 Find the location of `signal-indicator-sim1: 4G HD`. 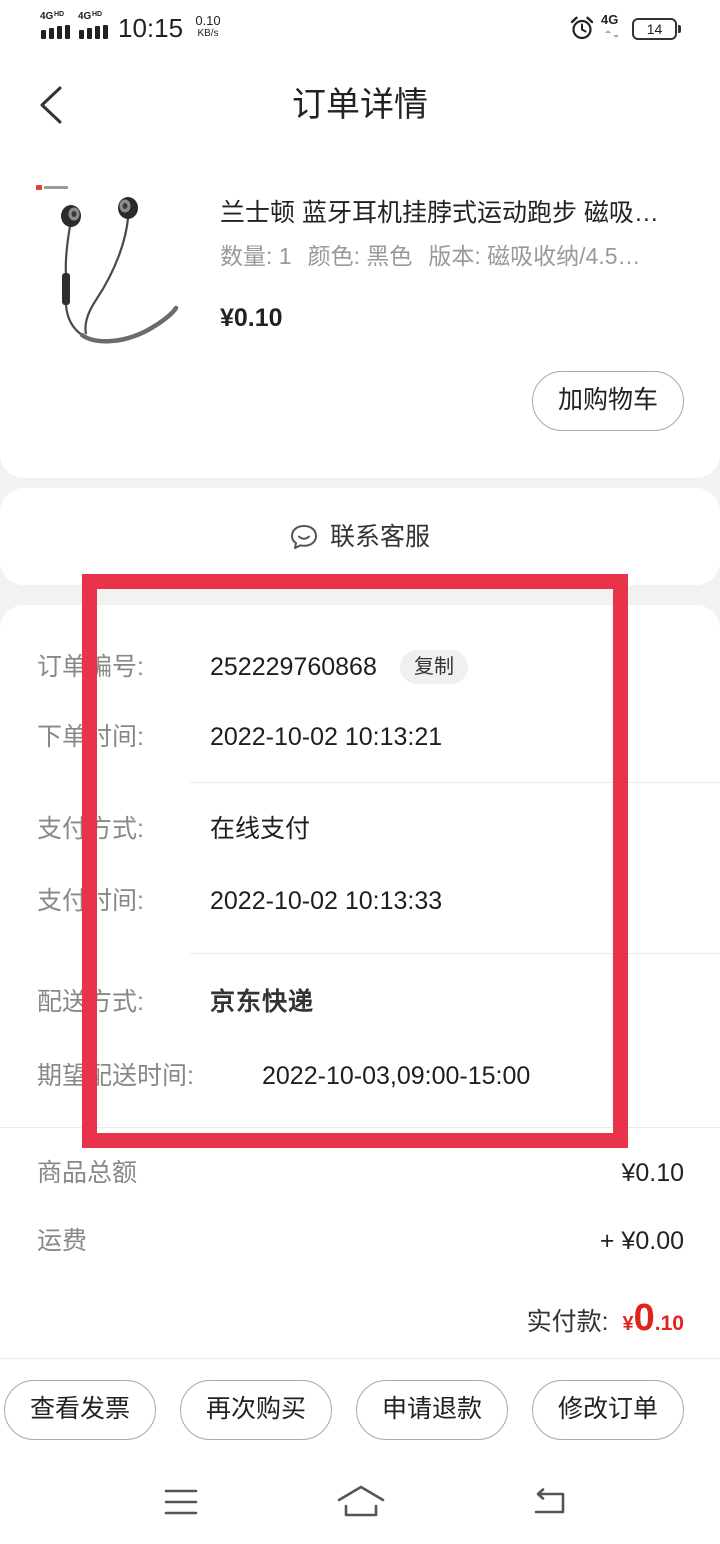

signal-indicator-sim1: 4G HD is located at coordinates (57, 26).